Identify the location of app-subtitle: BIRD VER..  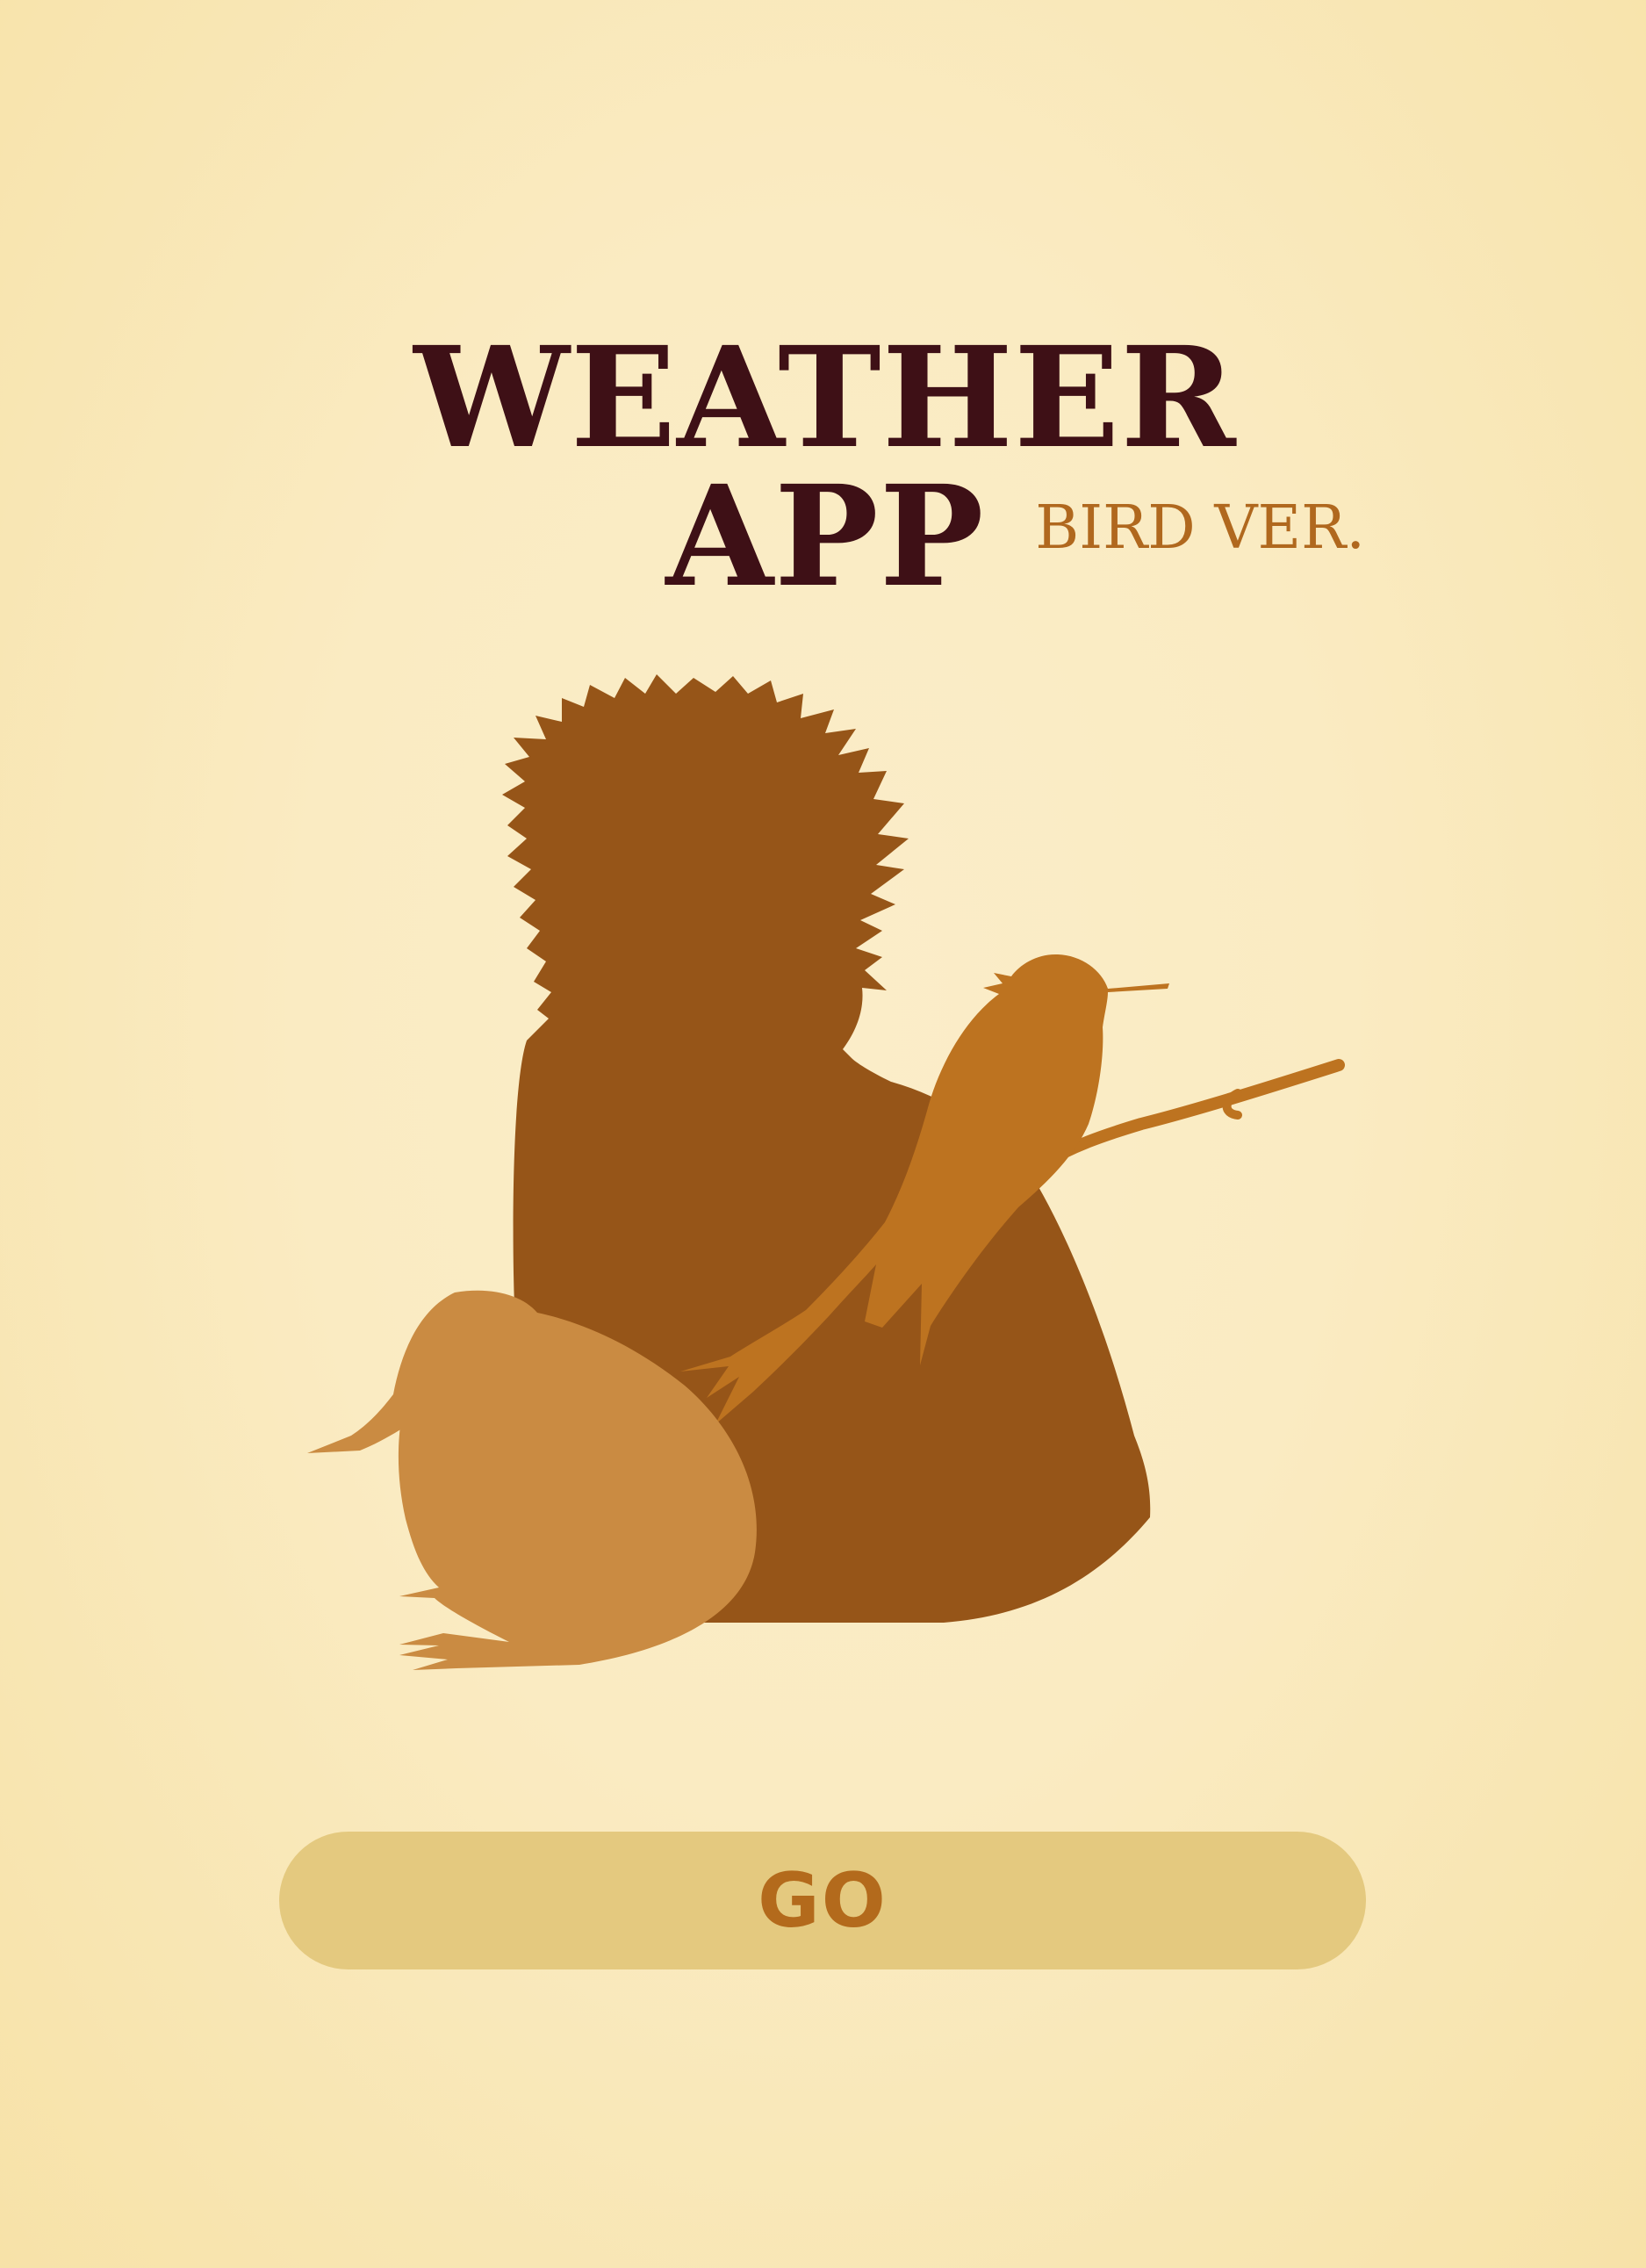
(1200, 528).